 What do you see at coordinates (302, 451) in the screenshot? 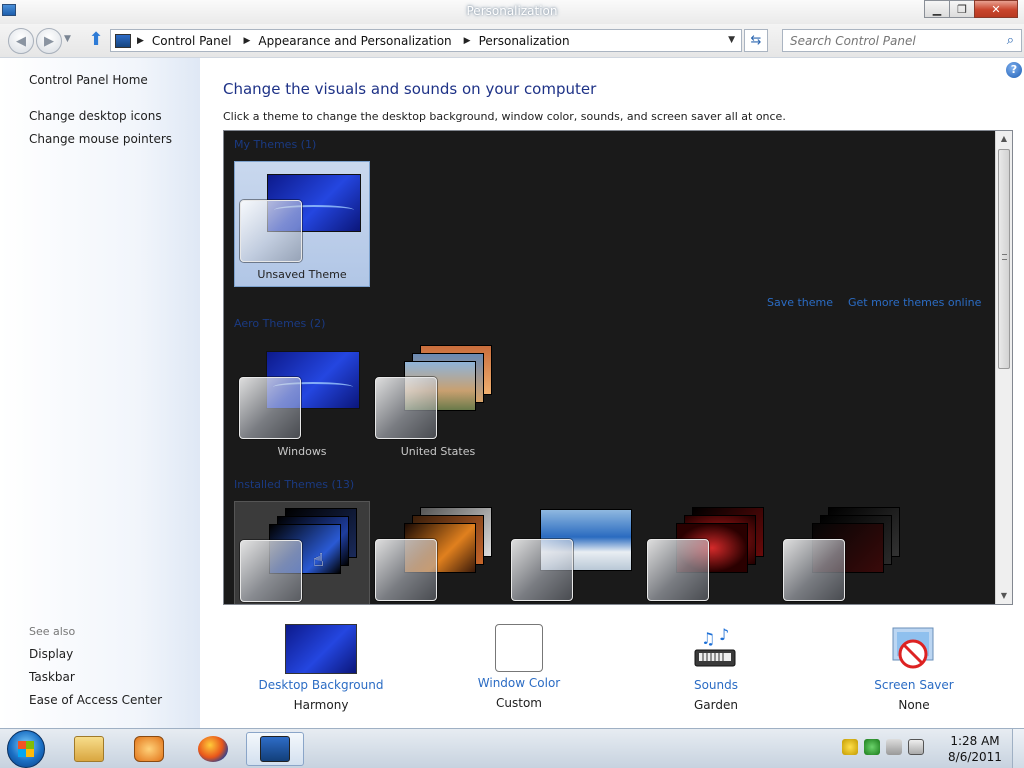
I see `theme-name: Windows` at bounding box center [302, 451].